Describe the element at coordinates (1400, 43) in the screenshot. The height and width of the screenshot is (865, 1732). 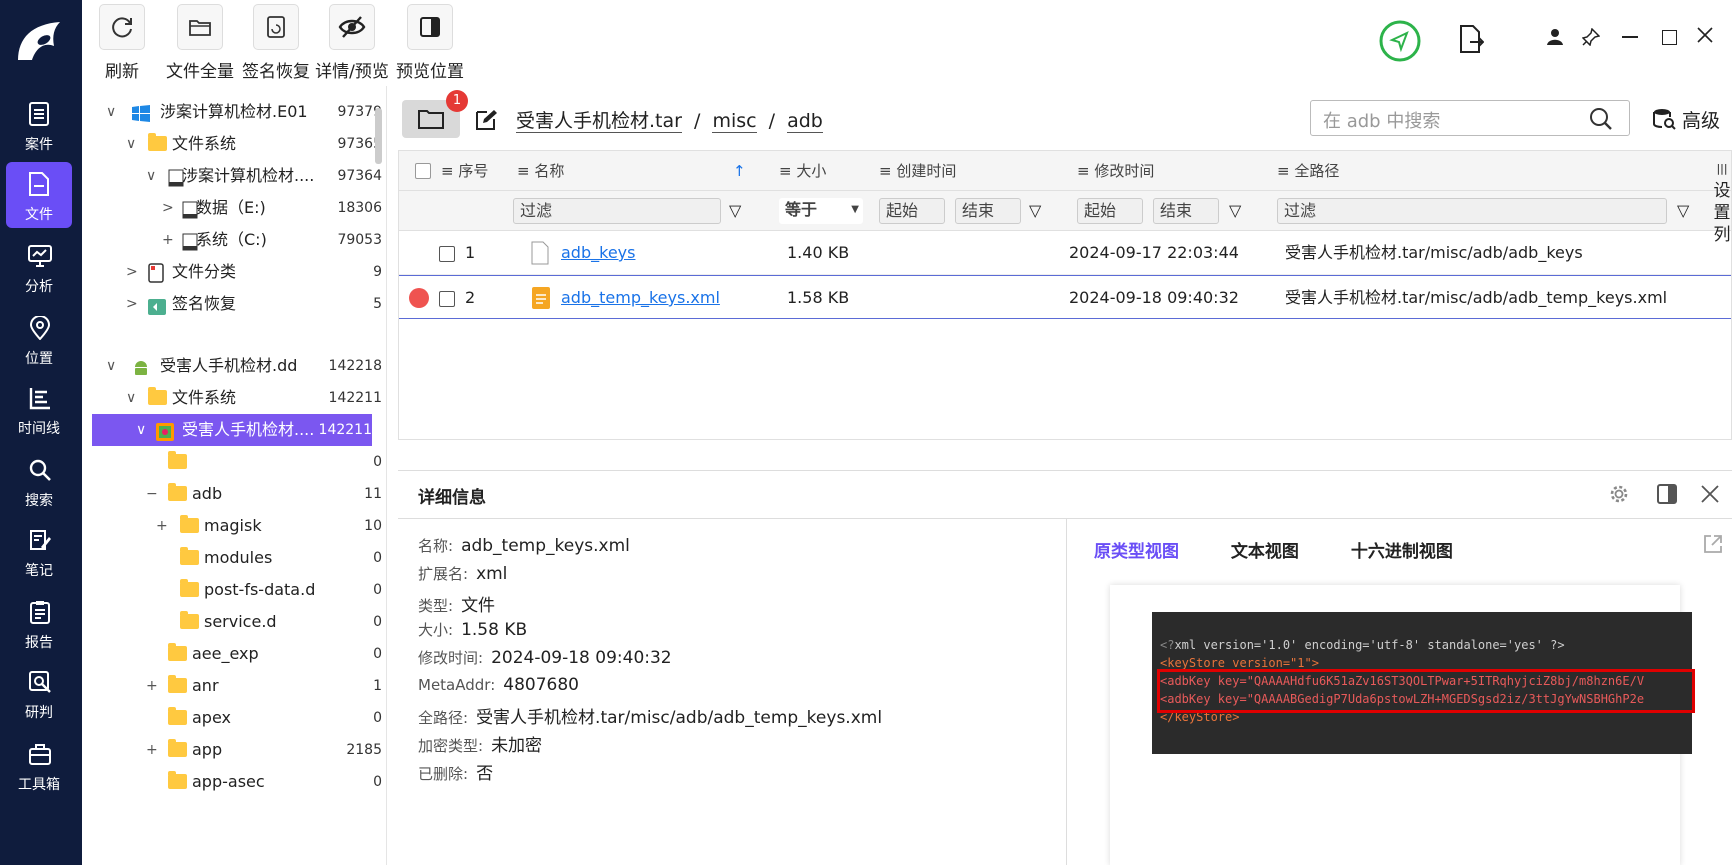
I see `status-circle-button` at that location.